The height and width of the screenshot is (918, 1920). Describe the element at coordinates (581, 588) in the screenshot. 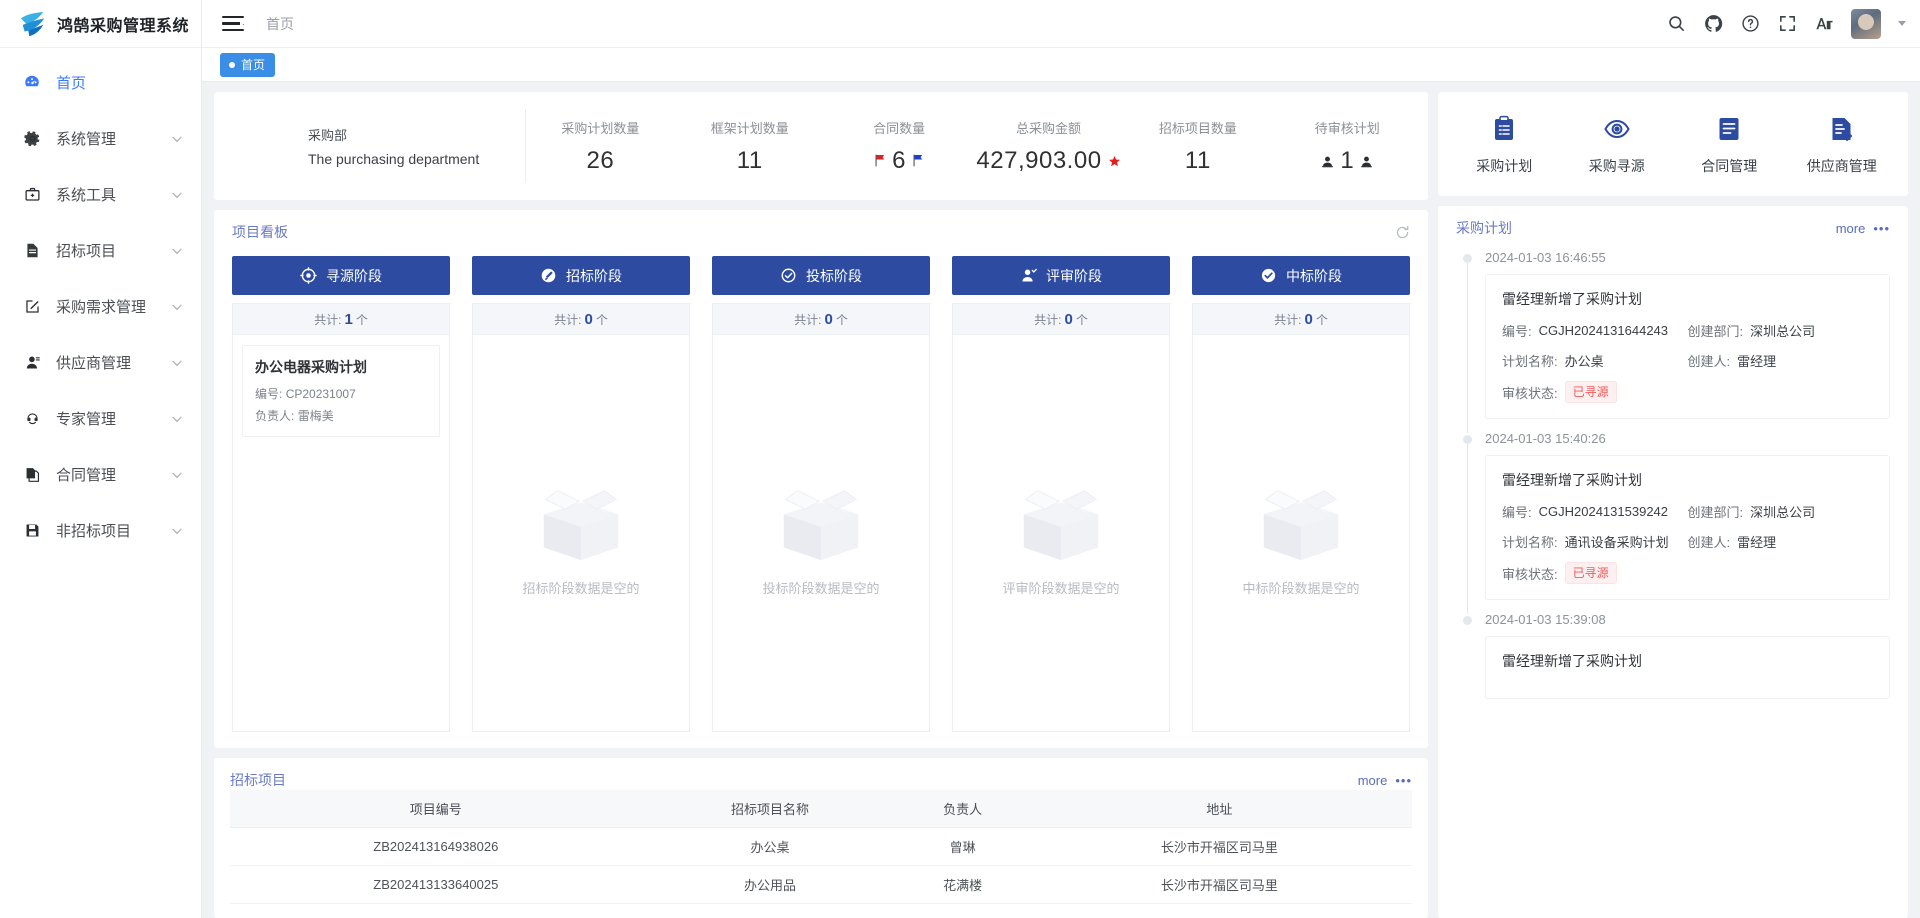

I see `empty-text: 招标阶段数据是空的` at that location.